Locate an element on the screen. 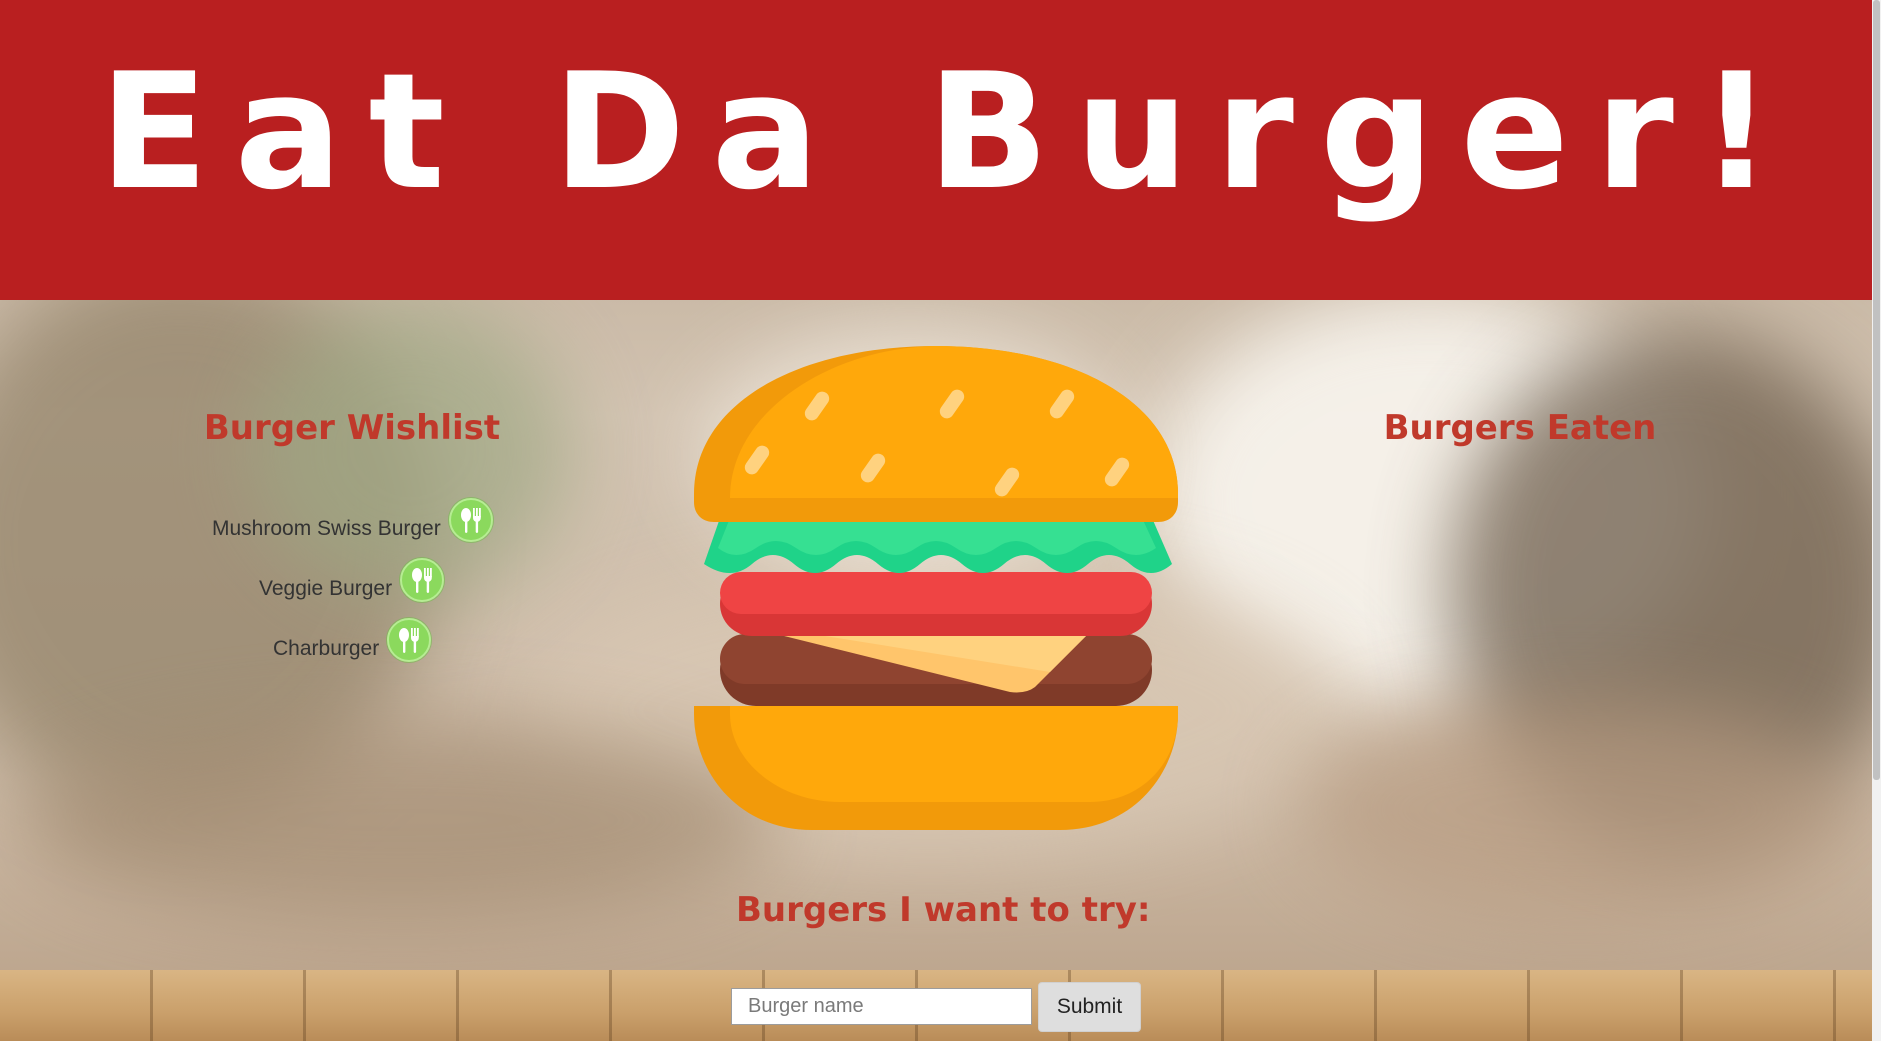 This screenshot has width=1881, height=1041. wishlist-item: Veggie Burger is located at coordinates (352, 580).